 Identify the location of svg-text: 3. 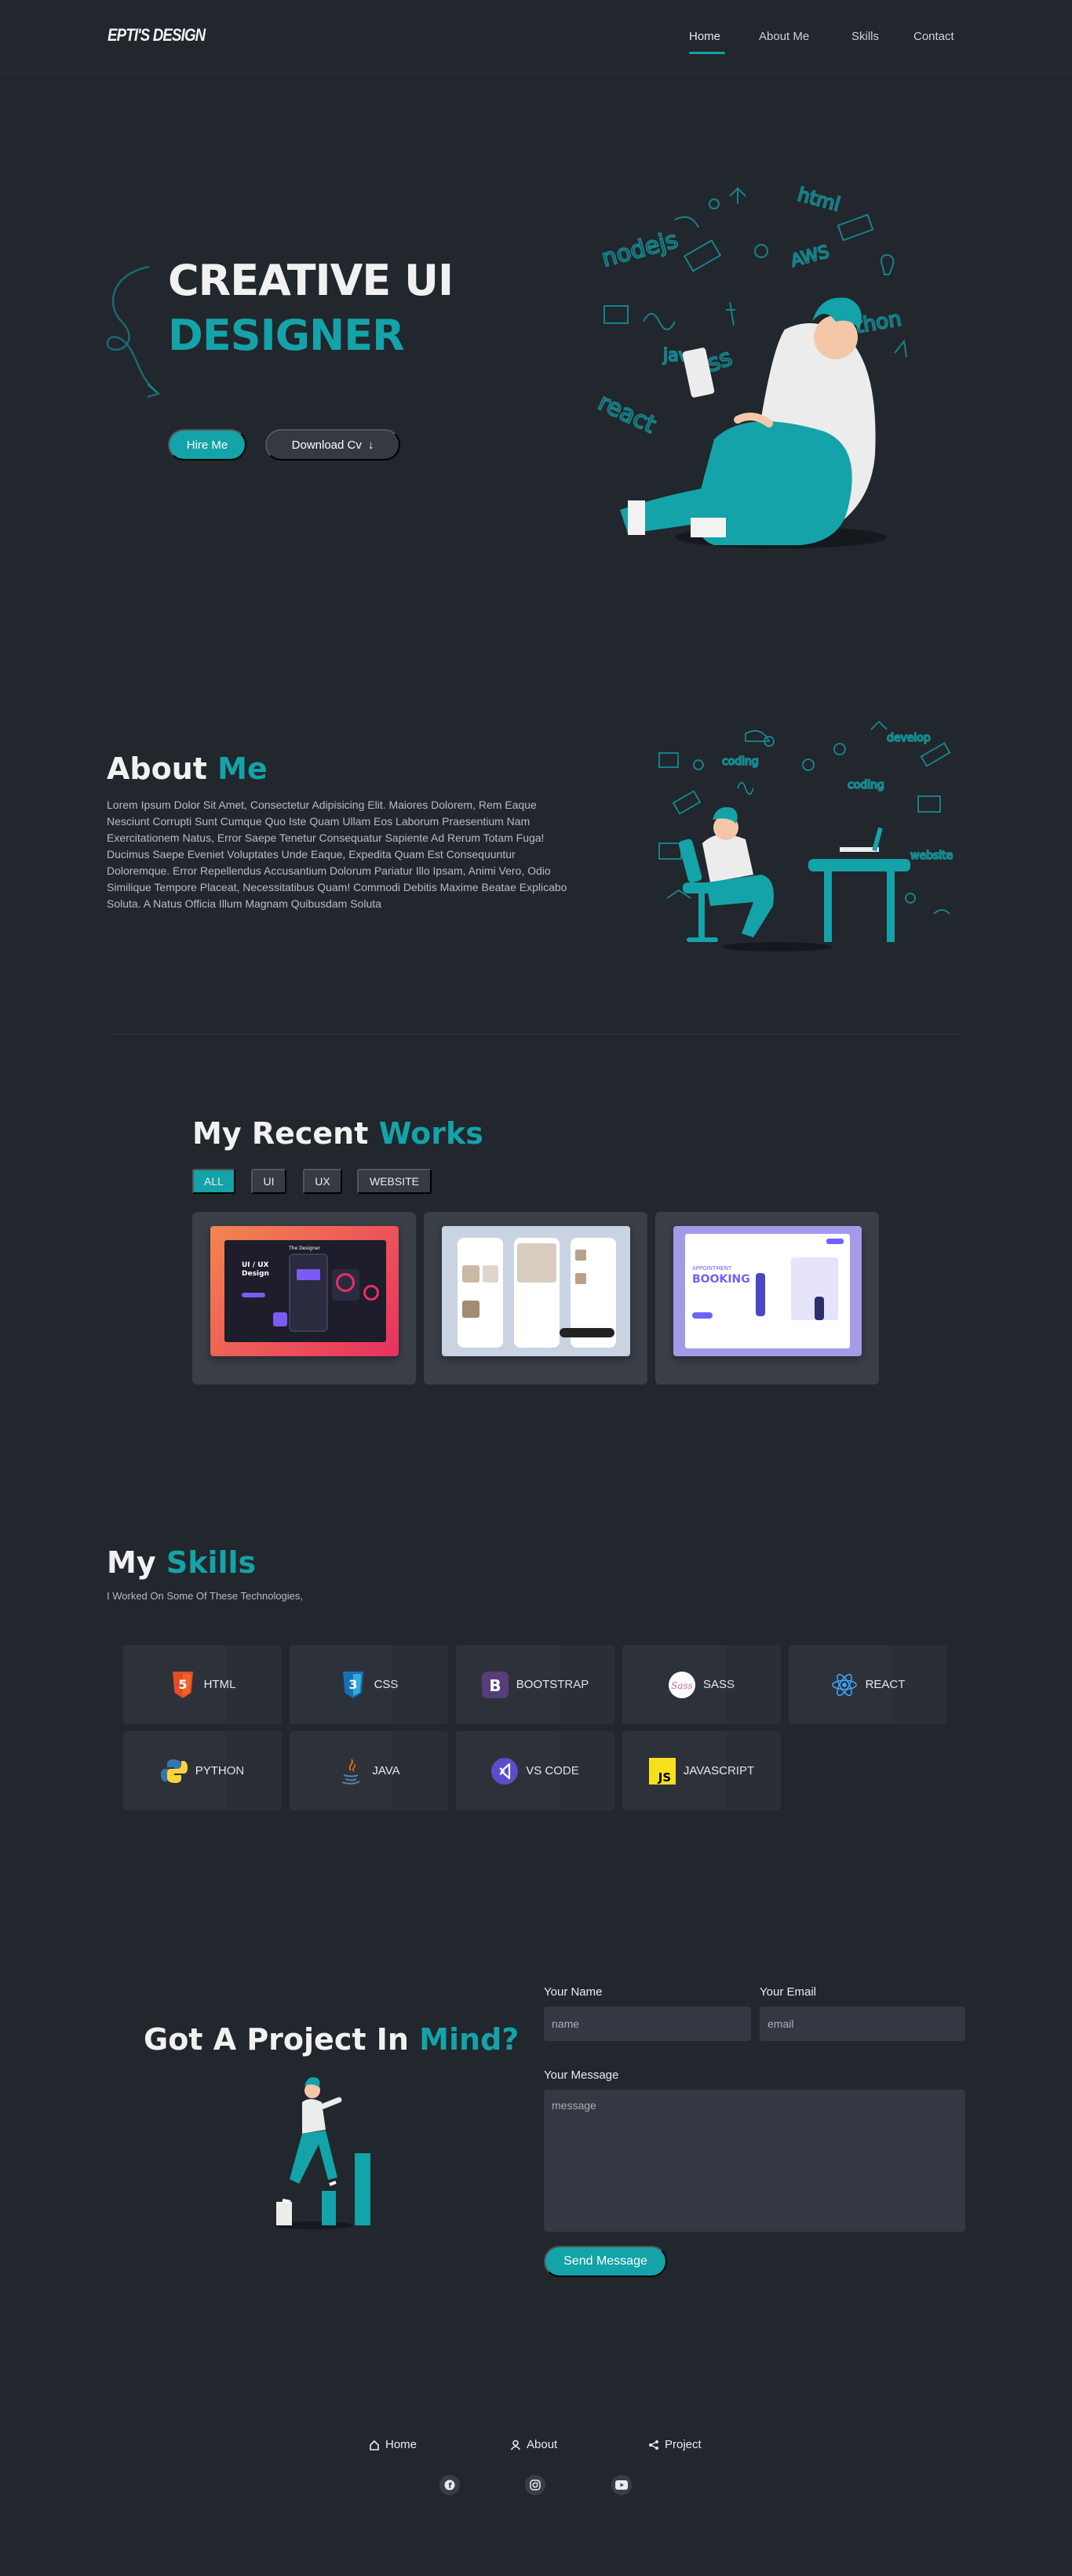
(352, 1684).